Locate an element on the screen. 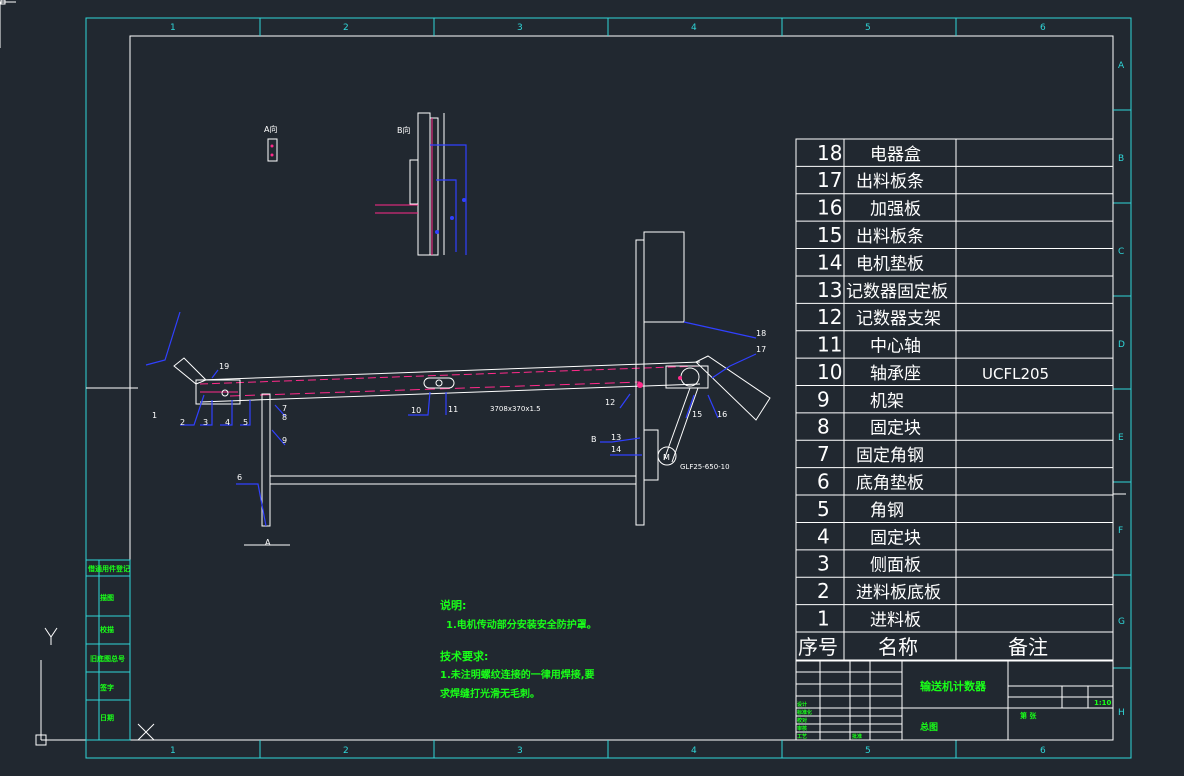 This screenshot has height=776, width=1184. part-name: 进料板 is located at coordinates (895, 620).